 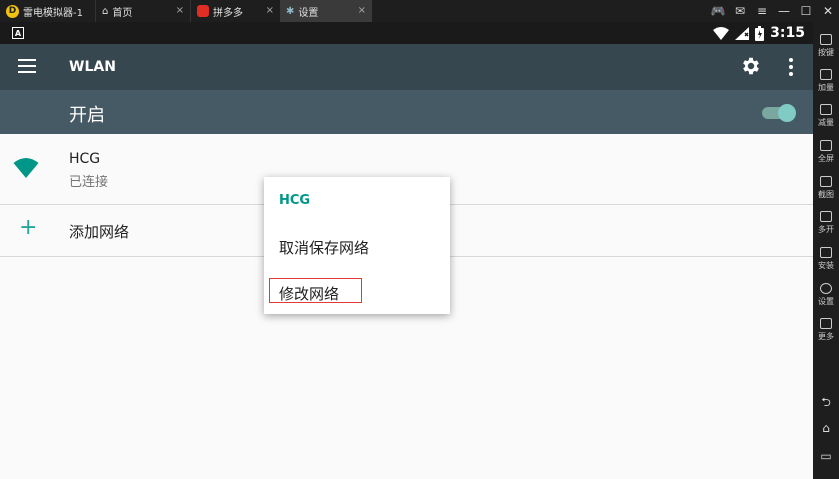 What do you see at coordinates (315, 290) in the screenshot?
I see `highlight-box` at bounding box center [315, 290].